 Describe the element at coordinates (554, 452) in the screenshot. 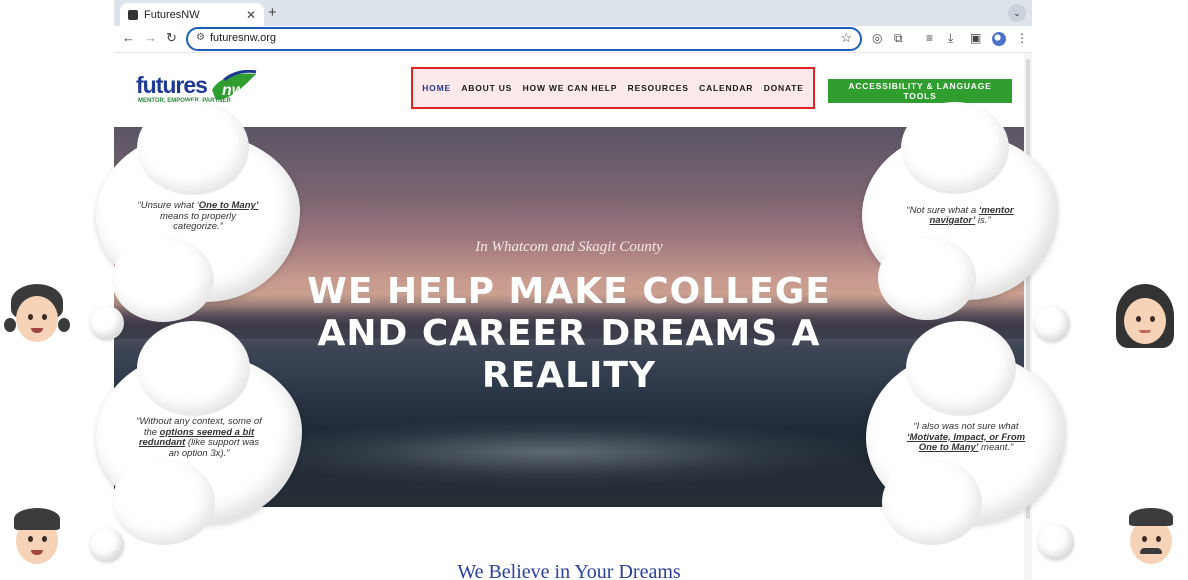

I see `hero-wave` at that location.